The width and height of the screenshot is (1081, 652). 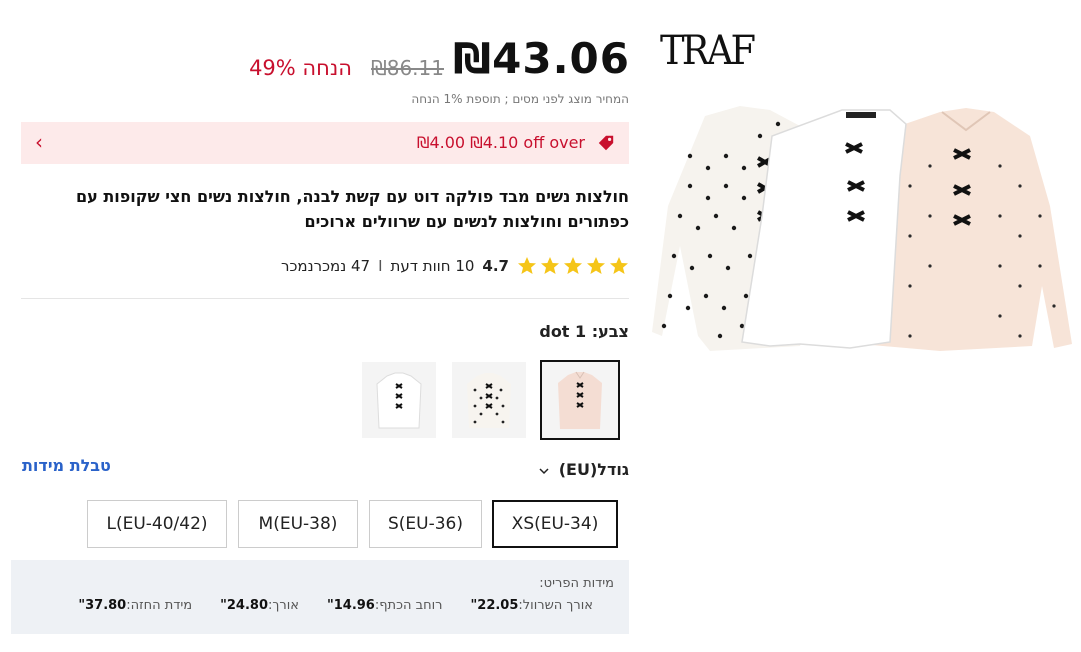 I want to click on brand-logo: TRAF, so click(x=708, y=51).